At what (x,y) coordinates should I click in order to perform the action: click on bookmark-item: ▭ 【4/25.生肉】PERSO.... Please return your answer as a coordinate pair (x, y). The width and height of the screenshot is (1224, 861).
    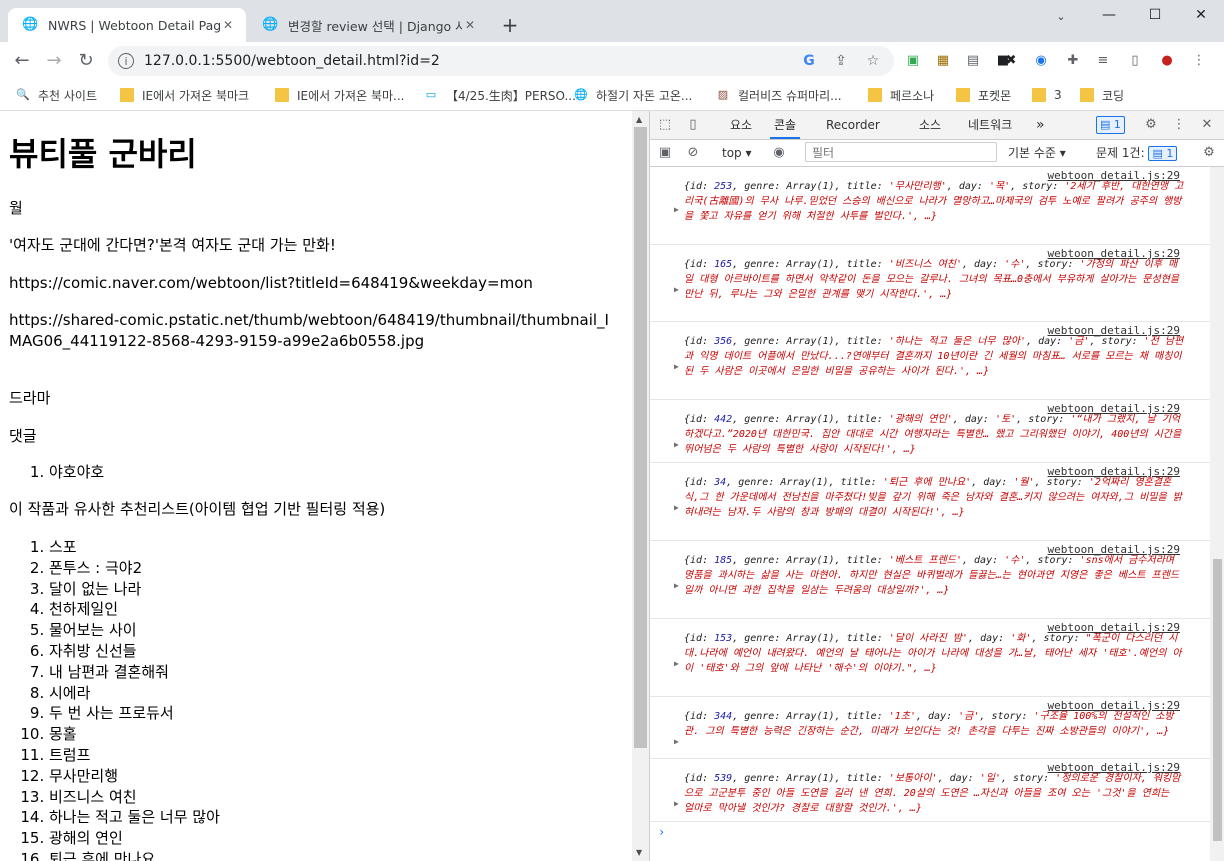
    Looking at the image, I should click on (500, 95).